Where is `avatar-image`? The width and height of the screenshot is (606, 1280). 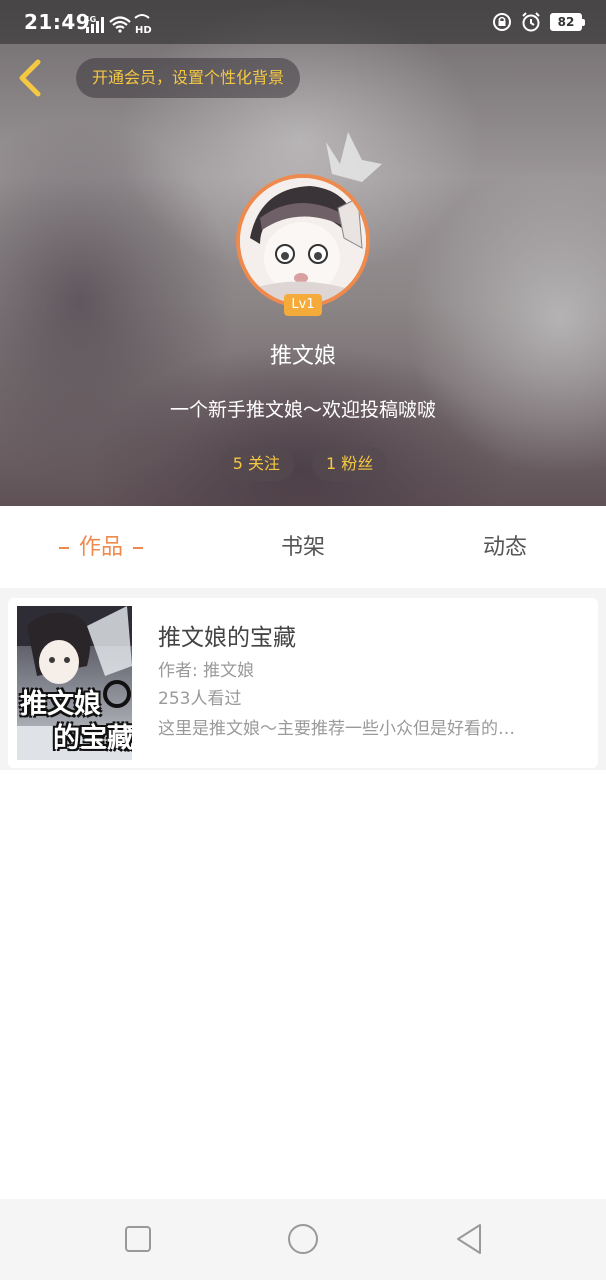
avatar-image is located at coordinates (303, 241).